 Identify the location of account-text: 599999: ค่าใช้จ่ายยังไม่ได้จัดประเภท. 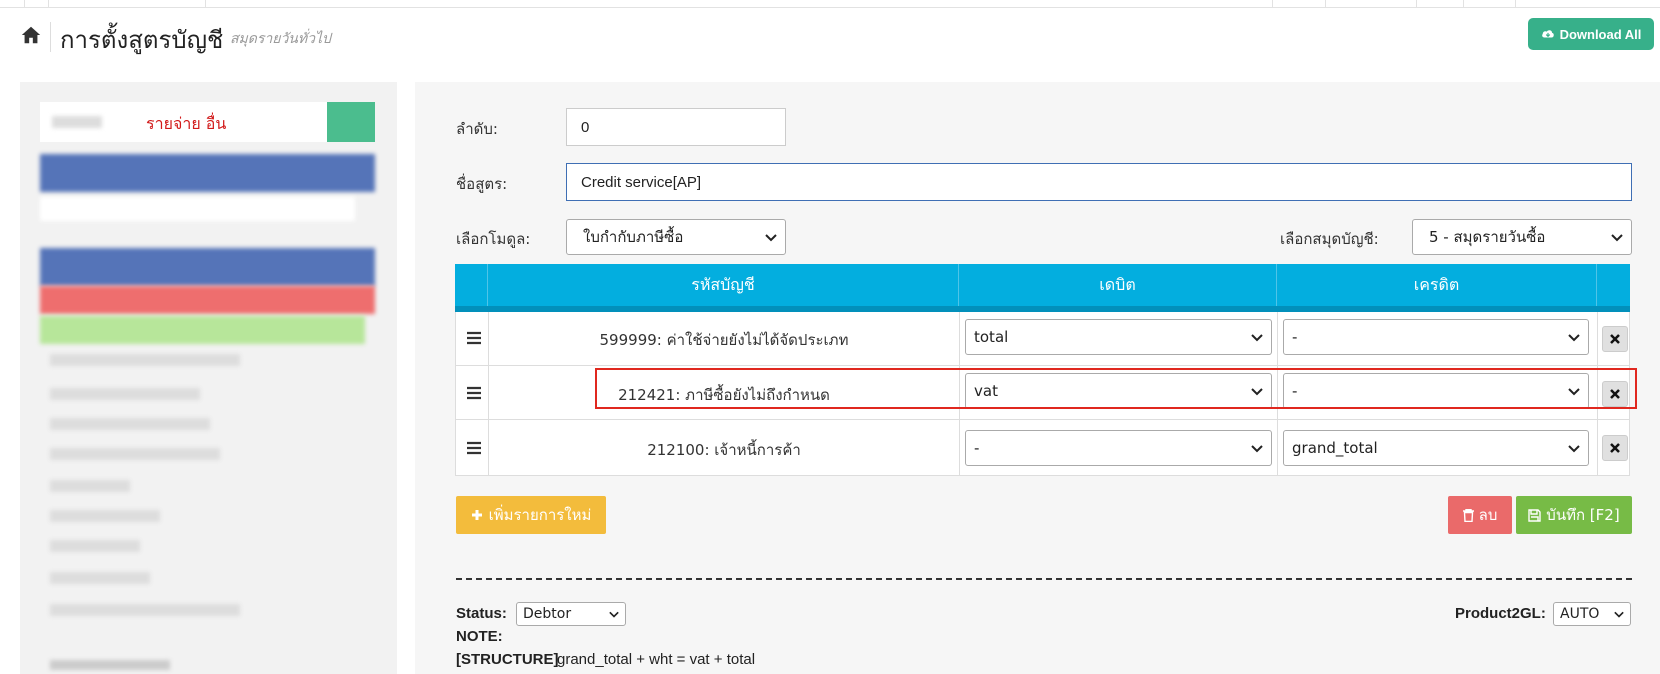
(724, 340).